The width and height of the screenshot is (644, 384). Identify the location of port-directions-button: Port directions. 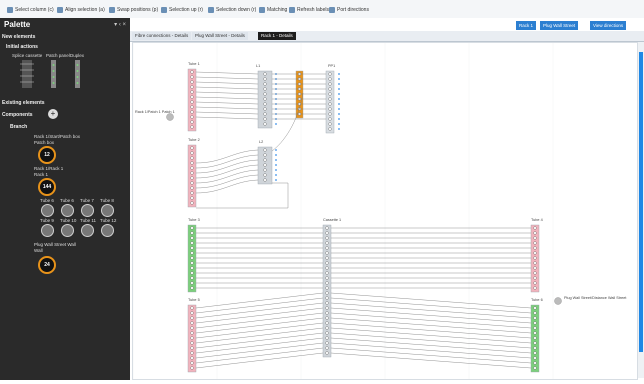
(349, 10).